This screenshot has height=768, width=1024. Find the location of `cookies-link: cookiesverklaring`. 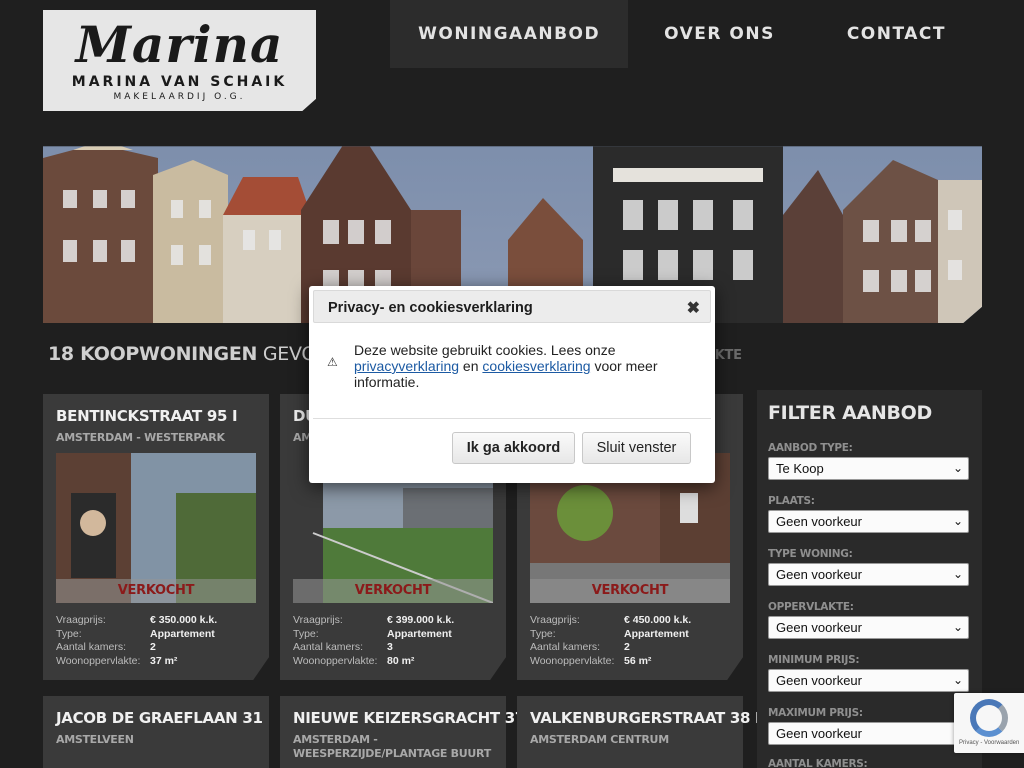

cookies-link: cookiesverklaring is located at coordinates (536, 366).